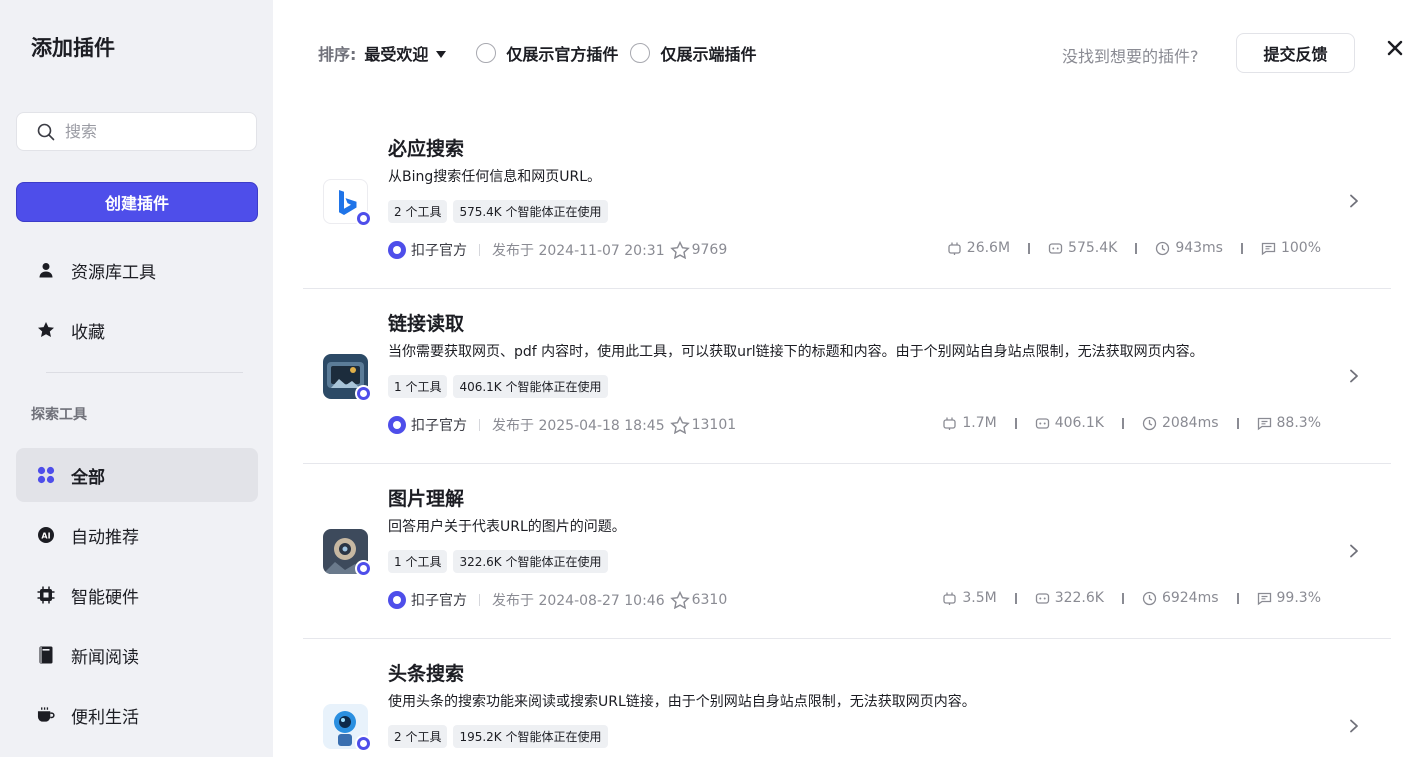 Image resolution: width=1422 pixels, height=757 pixels. What do you see at coordinates (46, 715) in the screenshot?
I see `cup-icon` at bounding box center [46, 715].